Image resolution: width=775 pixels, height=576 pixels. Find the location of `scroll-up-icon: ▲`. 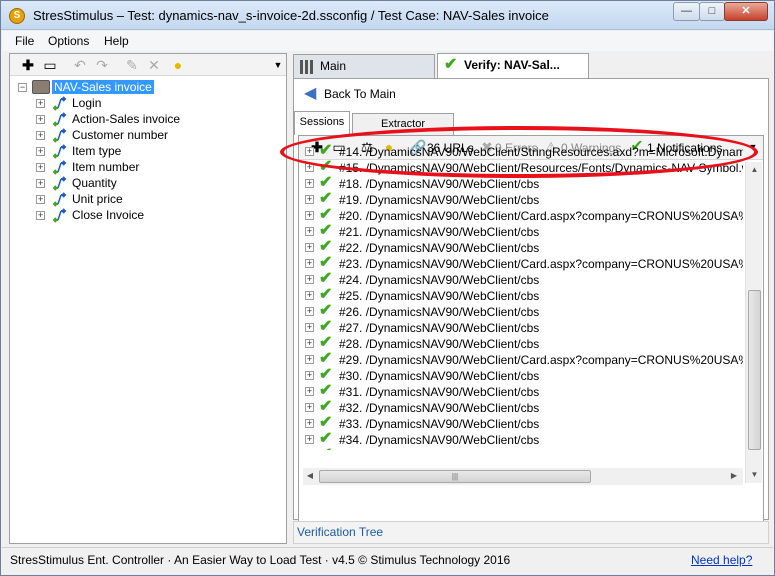

scroll-up-icon: ▲ is located at coordinates (754, 170).